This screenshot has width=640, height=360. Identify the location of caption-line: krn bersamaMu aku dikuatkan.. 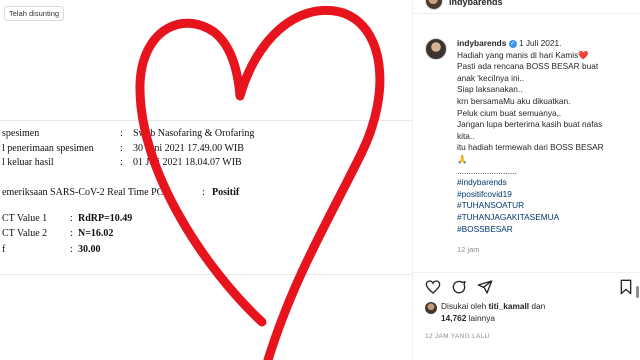
(514, 100).